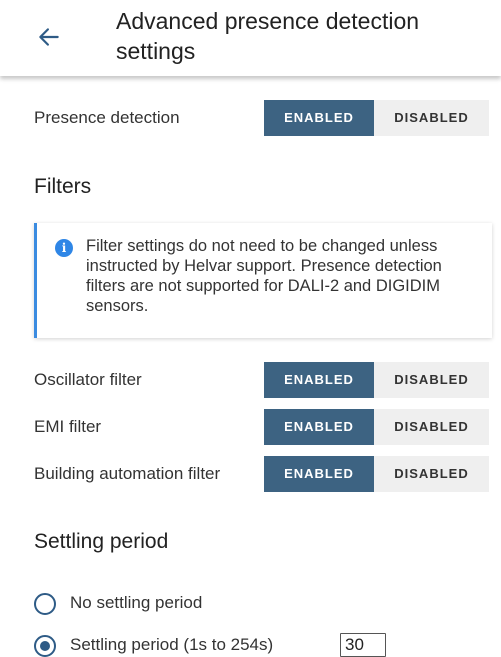 The height and width of the screenshot is (657, 501). What do you see at coordinates (319, 427) in the screenshot?
I see `emi-filter-enabled-button: ENABLED` at bounding box center [319, 427].